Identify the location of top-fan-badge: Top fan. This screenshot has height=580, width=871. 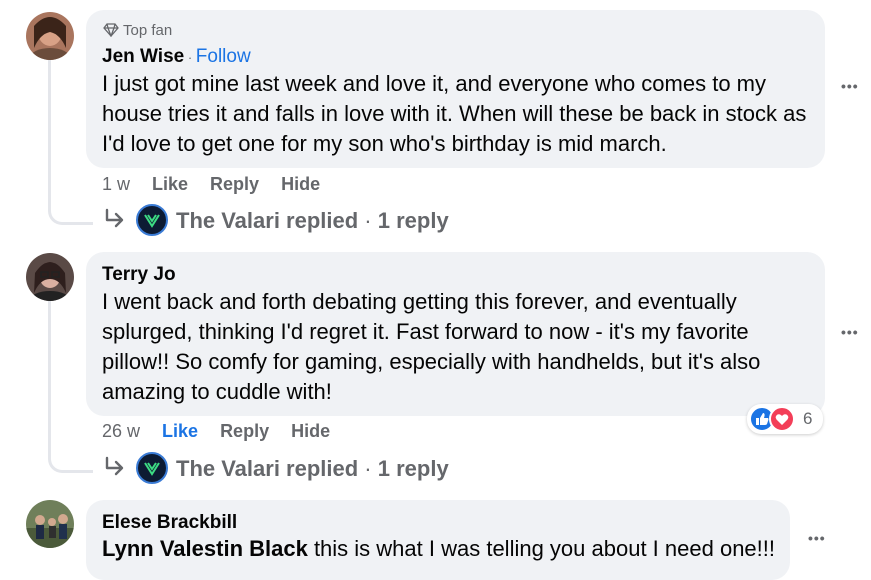
(137, 30).